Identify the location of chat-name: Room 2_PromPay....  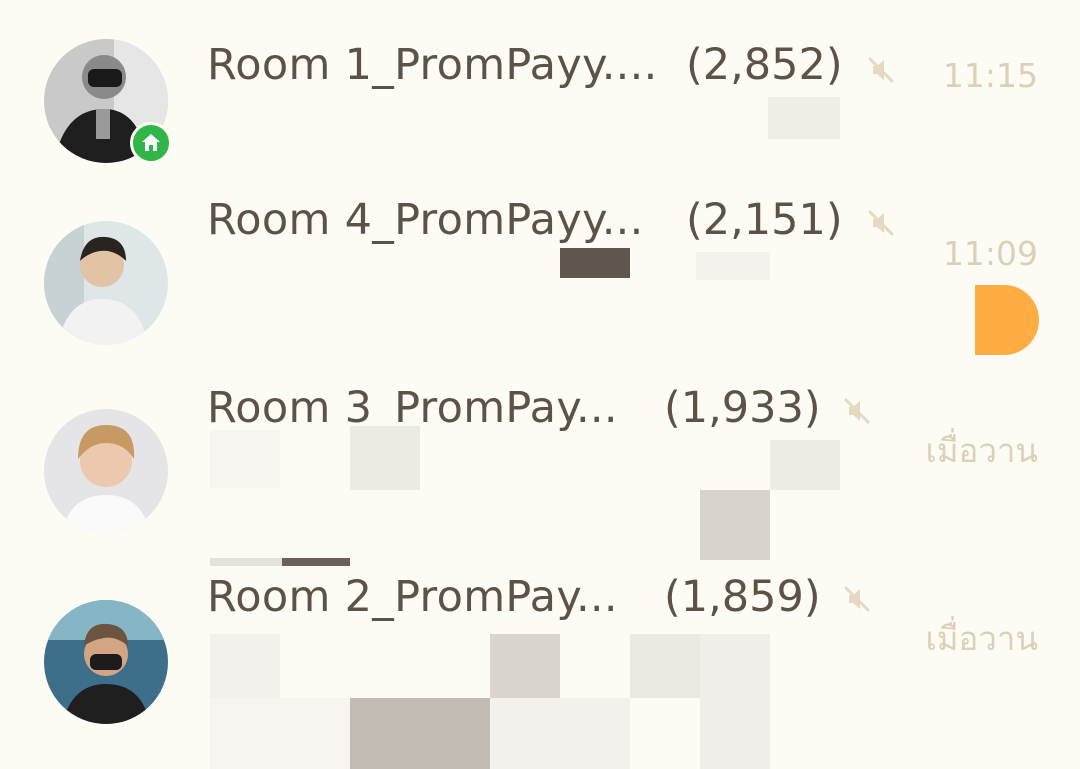
(412, 597).